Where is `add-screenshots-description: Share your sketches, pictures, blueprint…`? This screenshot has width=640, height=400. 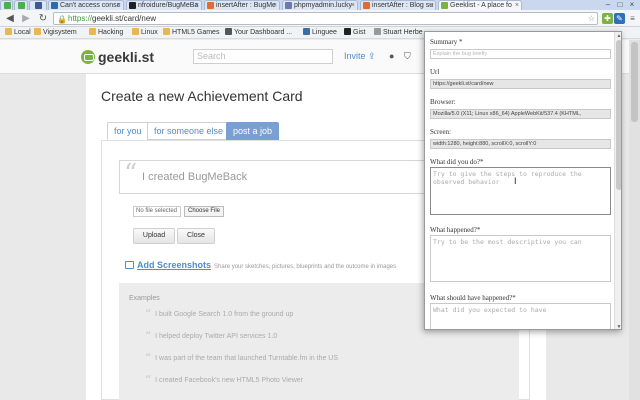 add-screenshots-description: Share your sketches, pictures, blueprint… is located at coordinates (305, 267).